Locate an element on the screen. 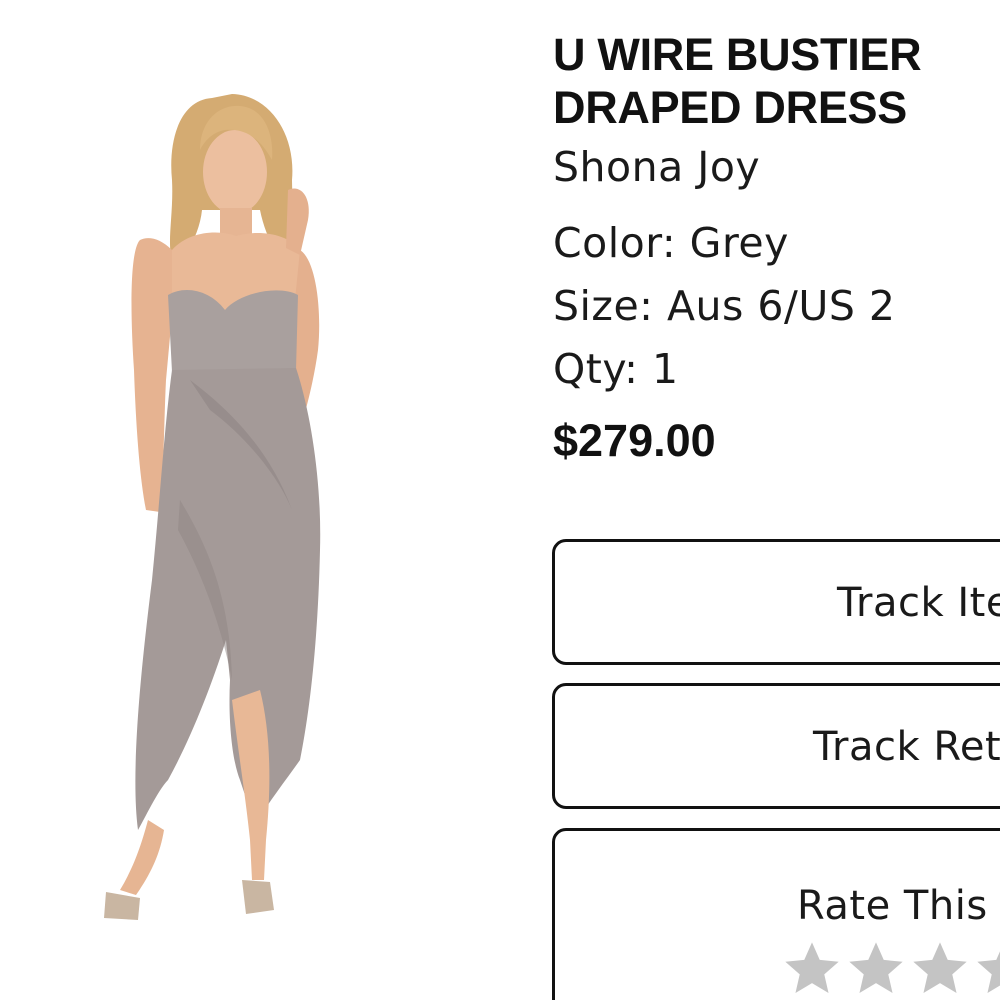 Image resolution: width=1000 pixels, height=1000 pixels. product-title: U WIRE BUSTIER DRAPED DRESS is located at coordinates (776, 81).